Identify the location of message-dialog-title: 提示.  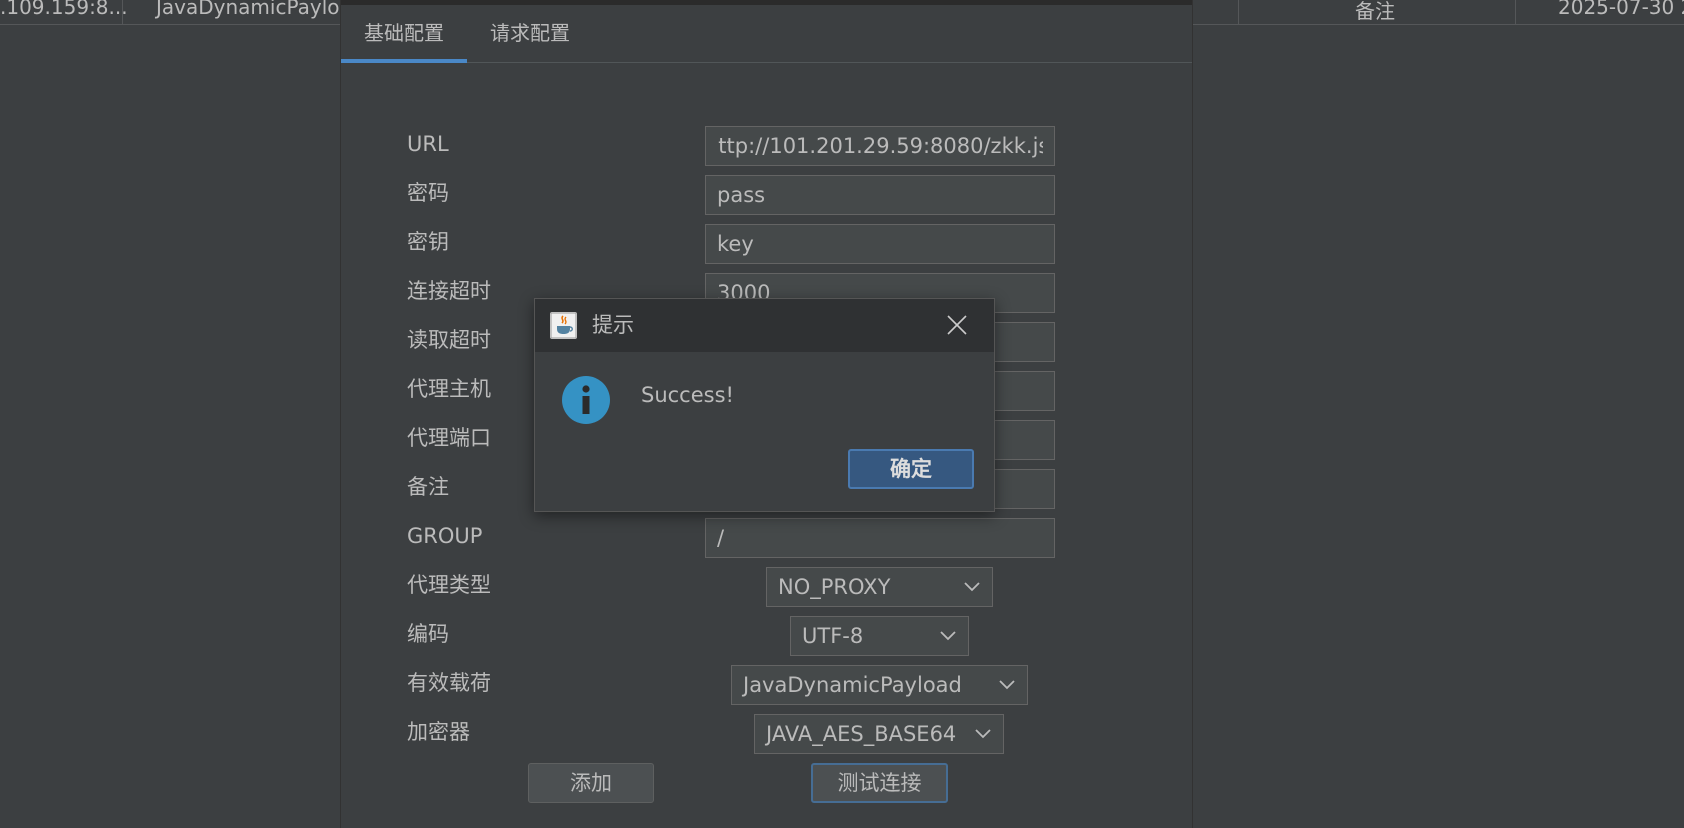
(613, 325).